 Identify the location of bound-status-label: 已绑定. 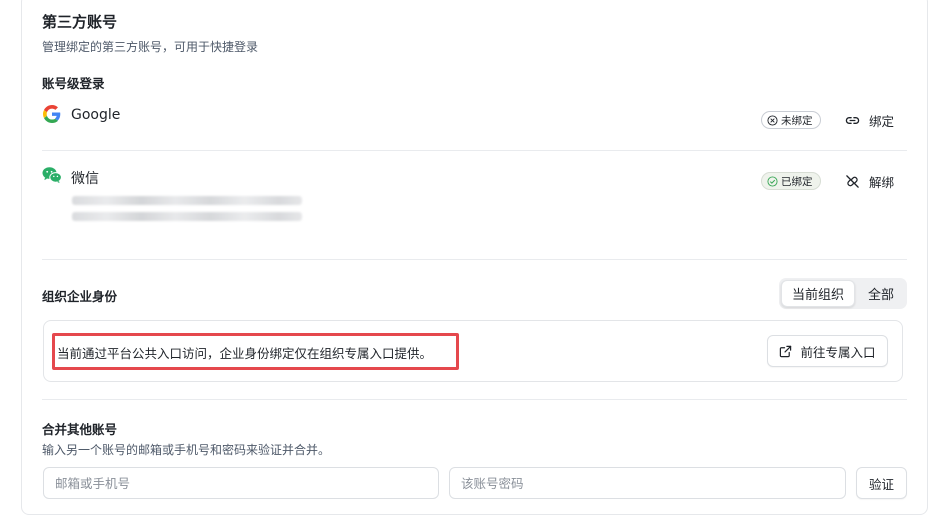
(797, 181).